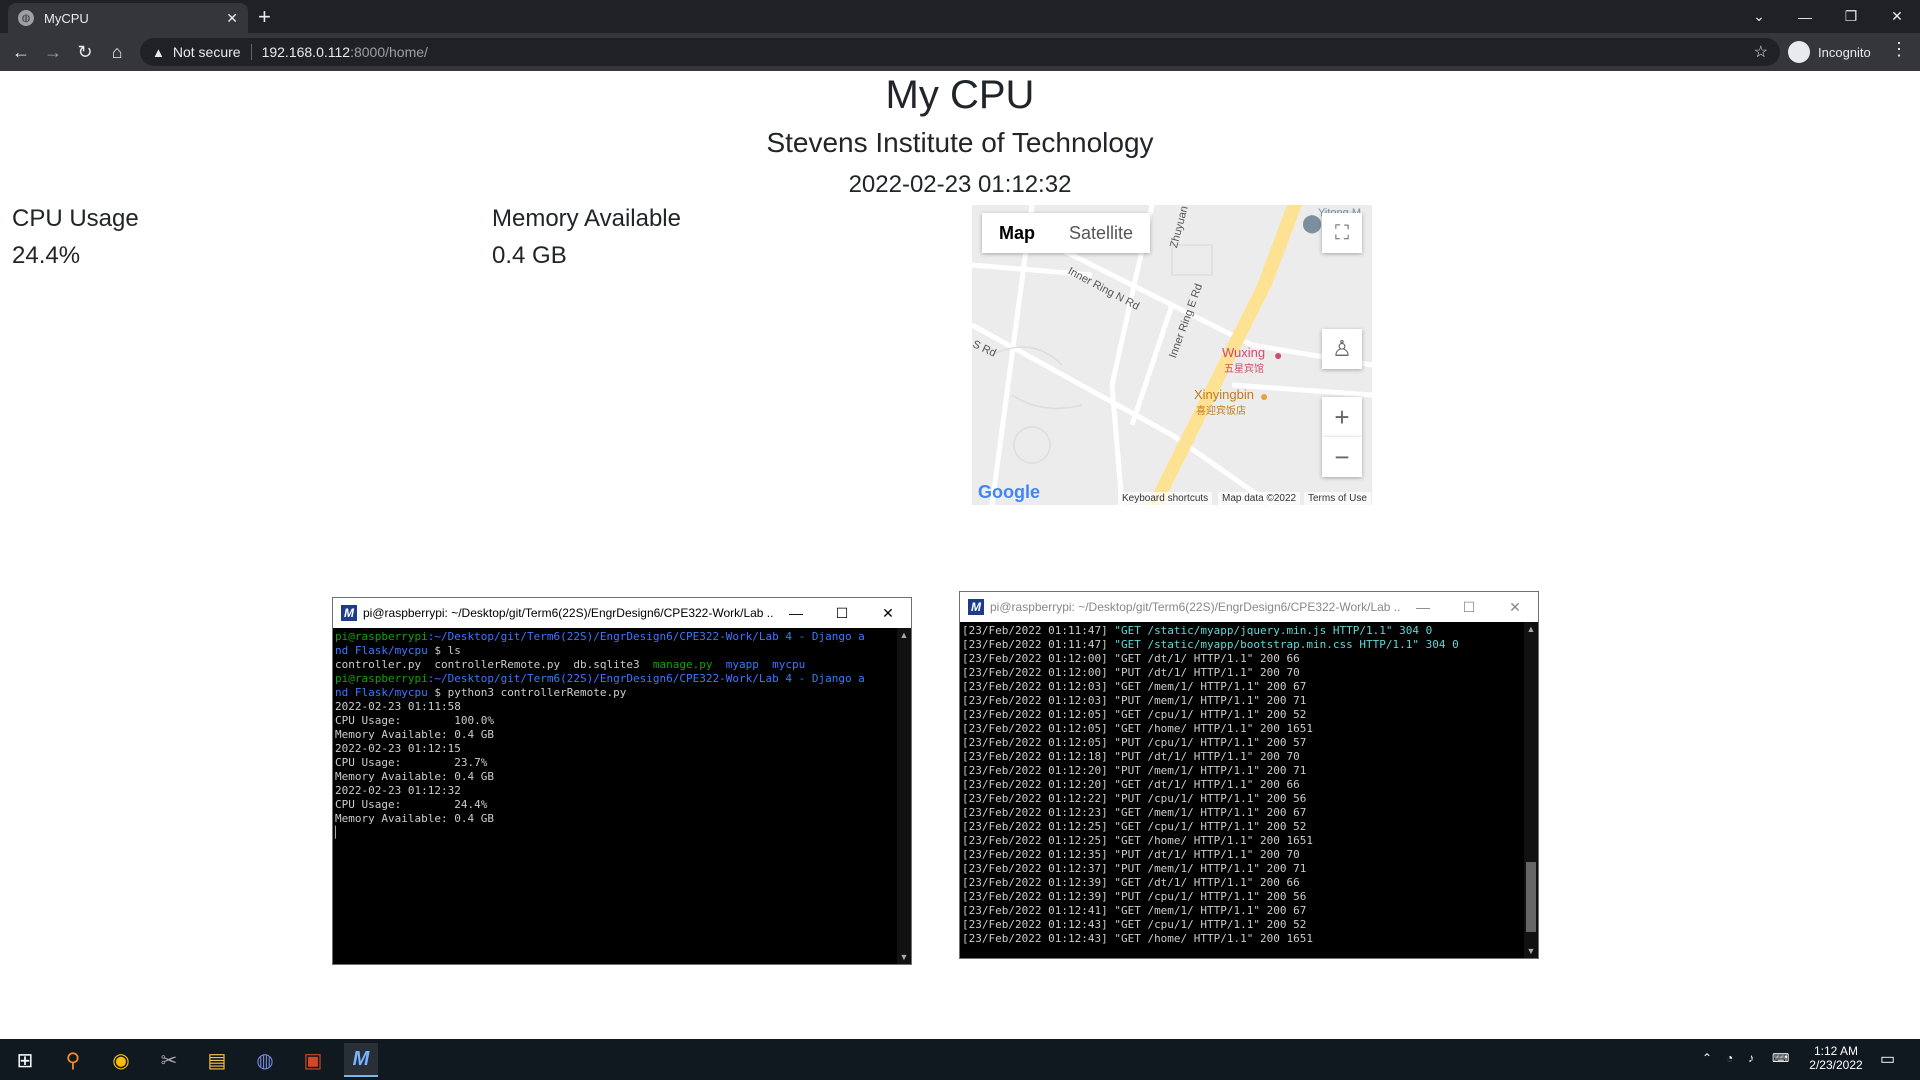  I want to click on terminal-line: CPU Usage: 24.4%, so click(615, 805).